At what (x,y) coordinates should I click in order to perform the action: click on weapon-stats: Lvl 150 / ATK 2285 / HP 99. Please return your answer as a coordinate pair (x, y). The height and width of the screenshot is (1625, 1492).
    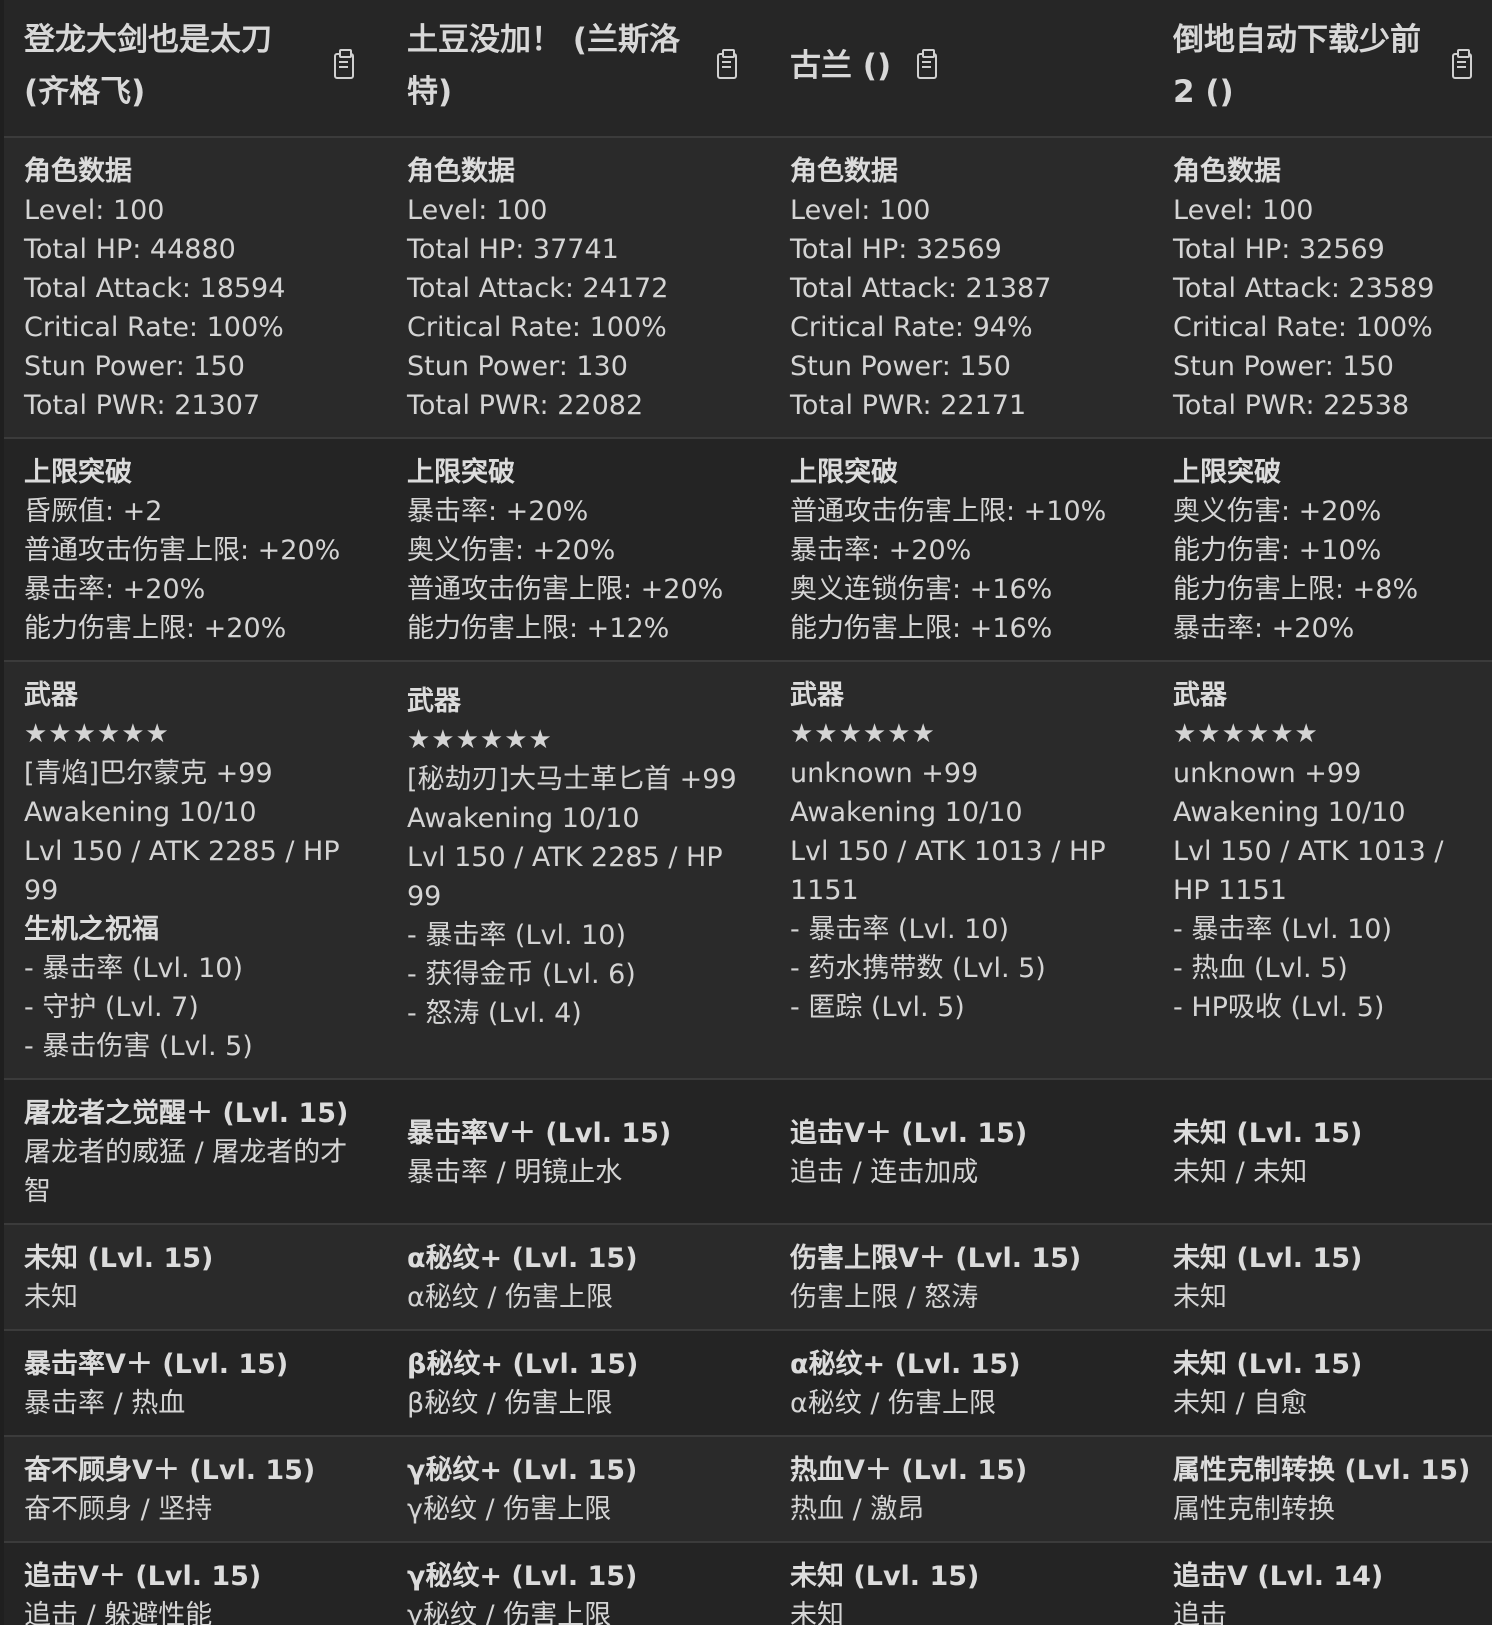
    Looking at the image, I should click on (565, 877).